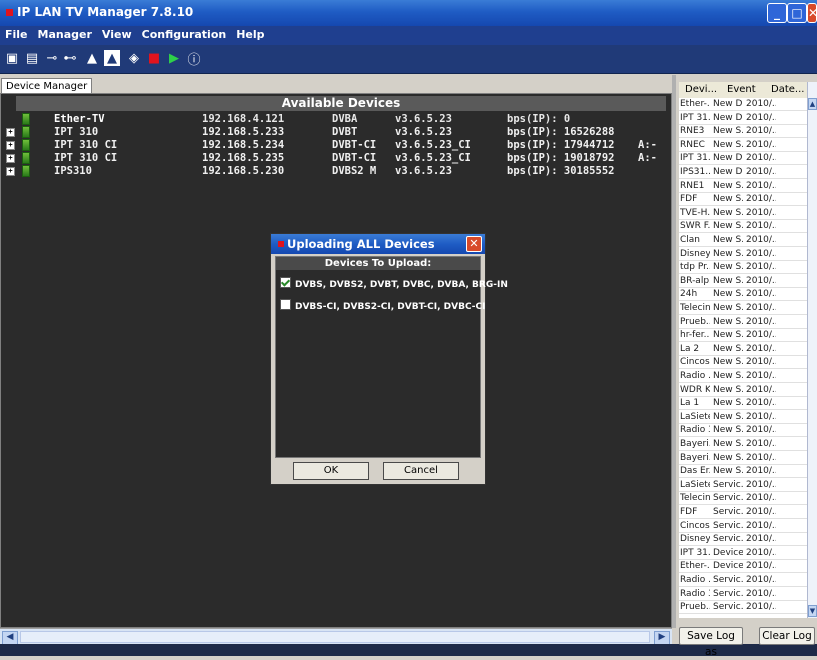  I want to click on menu-file: File, so click(16, 33).